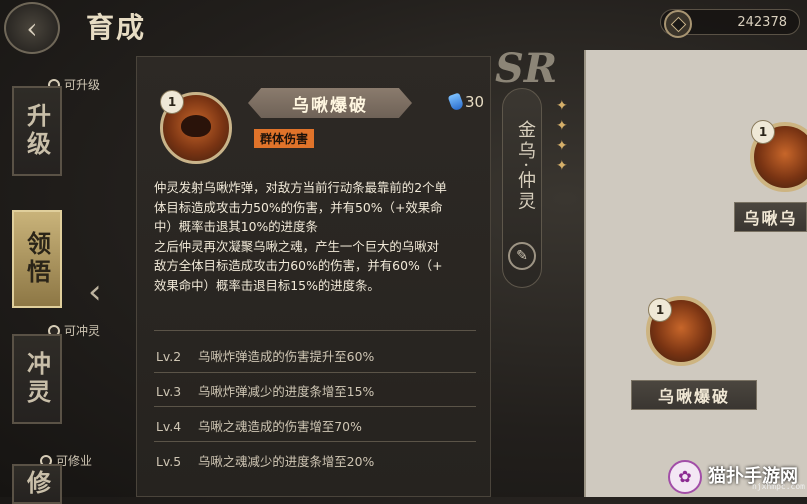  Describe the element at coordinates (95, 292) in the screenshot. I see `previous-arrow-icon: ‹` at that location.